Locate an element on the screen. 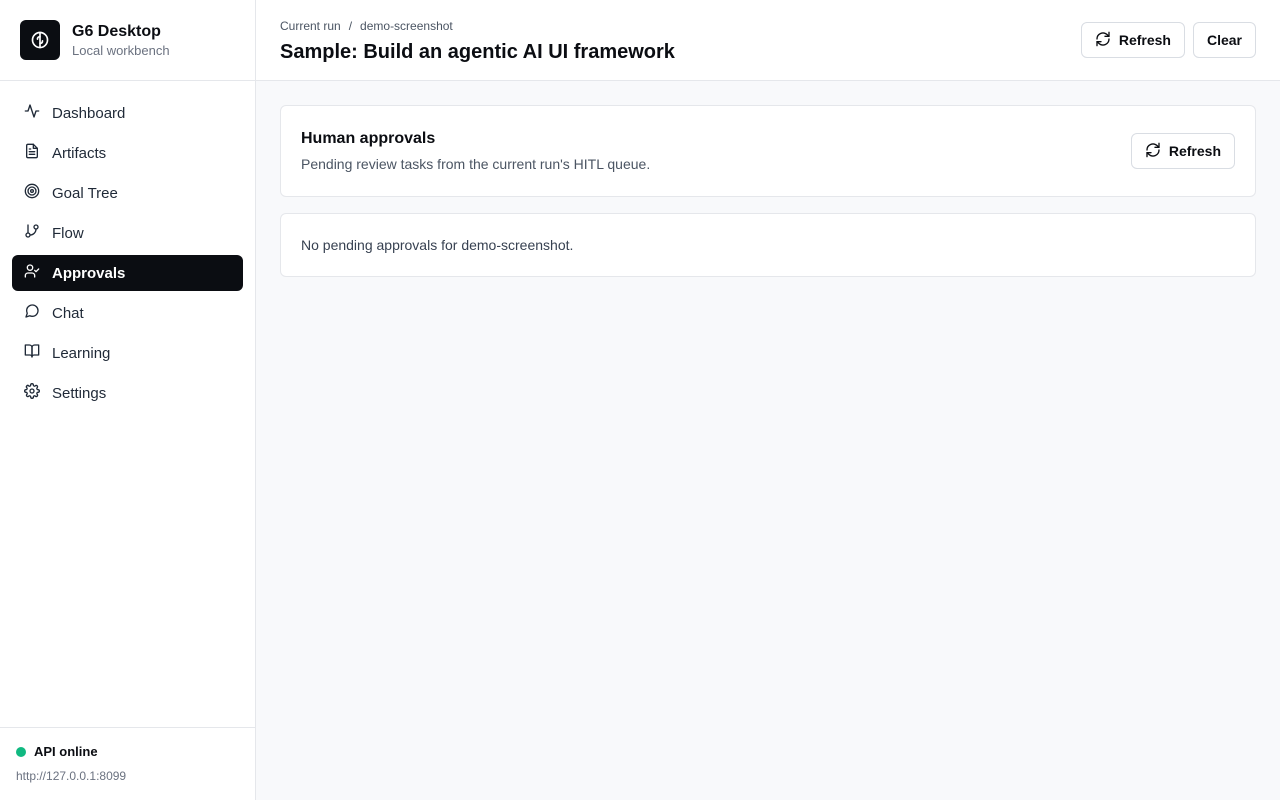 This screenshot has height=800, width=1280. sidebar-item-label: Settings is located at coordinates (79, 393).